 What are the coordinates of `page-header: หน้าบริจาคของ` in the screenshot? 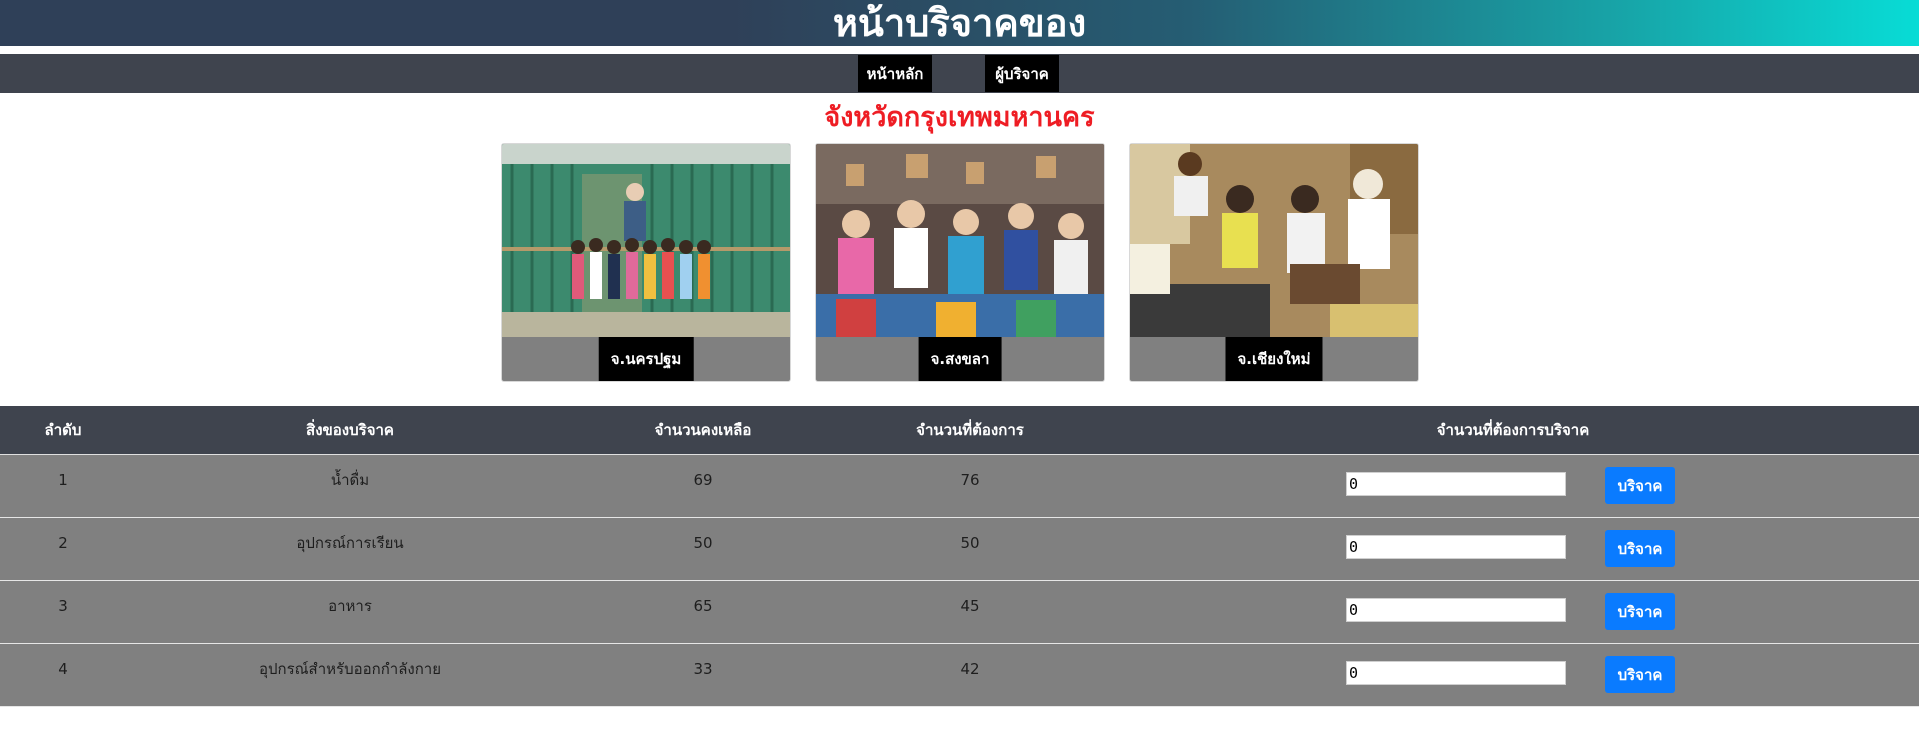 It's located at (959, 23).